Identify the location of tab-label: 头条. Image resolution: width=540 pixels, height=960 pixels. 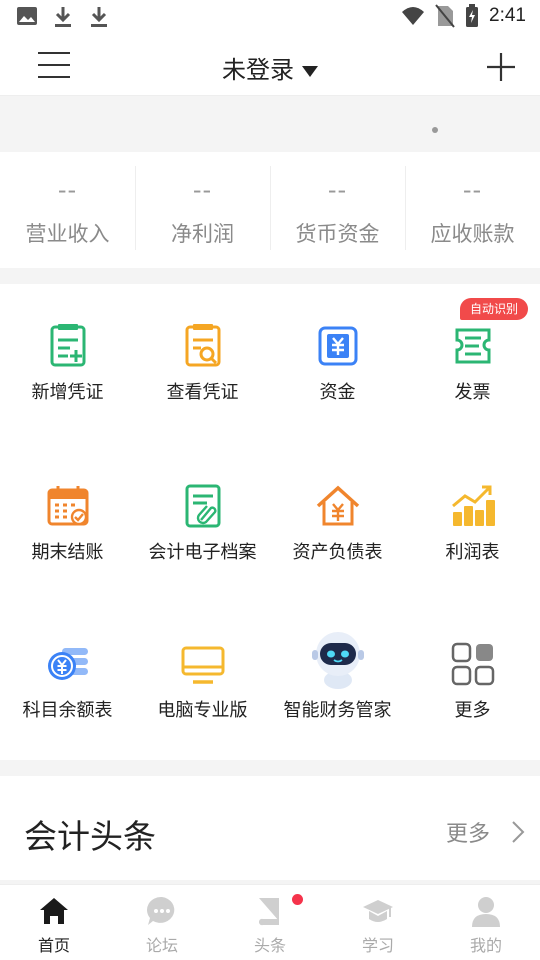
(269, 945).